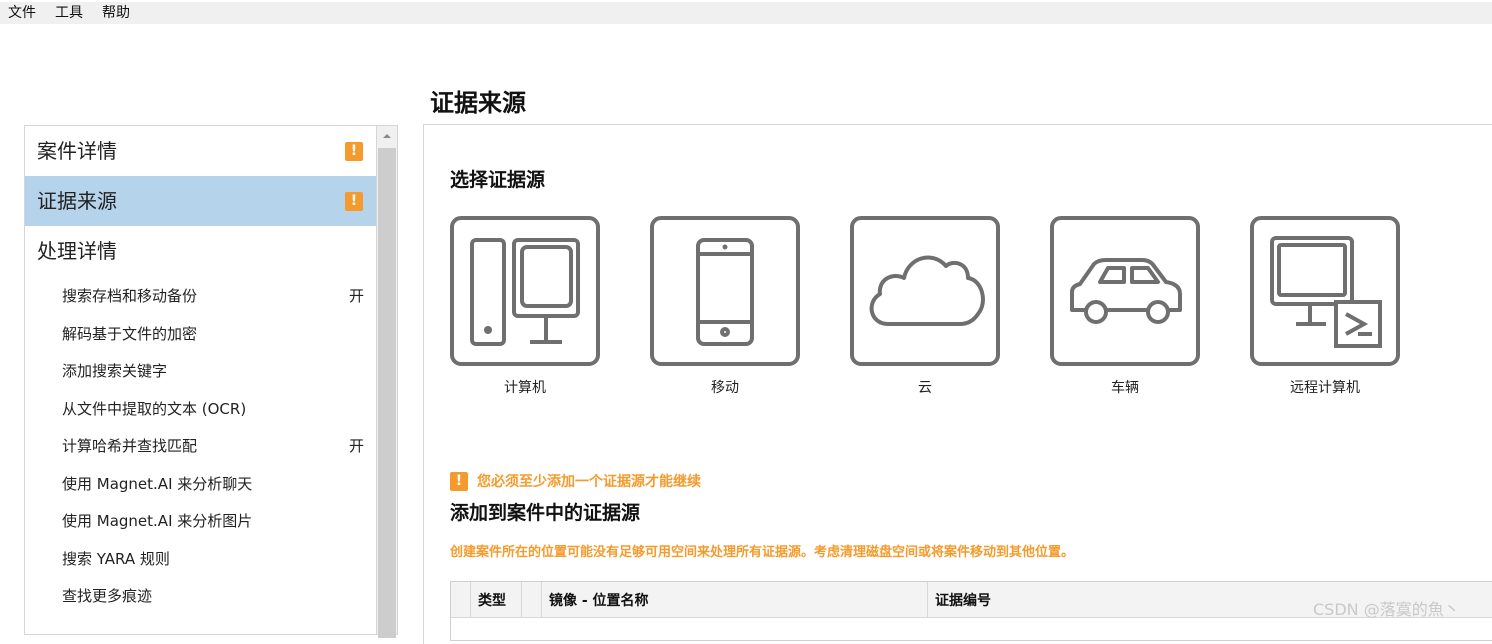 The height and width of the screenshot is (644, 1492). I want to click on source-tile-computer, so click(525, 291).